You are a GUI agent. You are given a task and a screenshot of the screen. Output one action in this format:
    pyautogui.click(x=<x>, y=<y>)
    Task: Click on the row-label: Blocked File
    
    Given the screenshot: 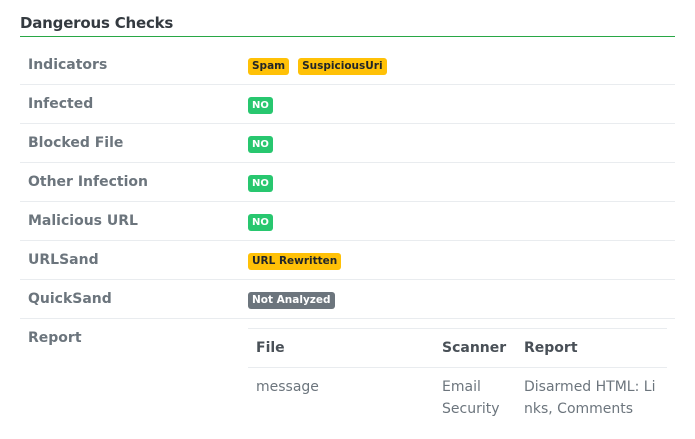 What is the action you would take?
    pyautogui.click(x=76, y=143)
    